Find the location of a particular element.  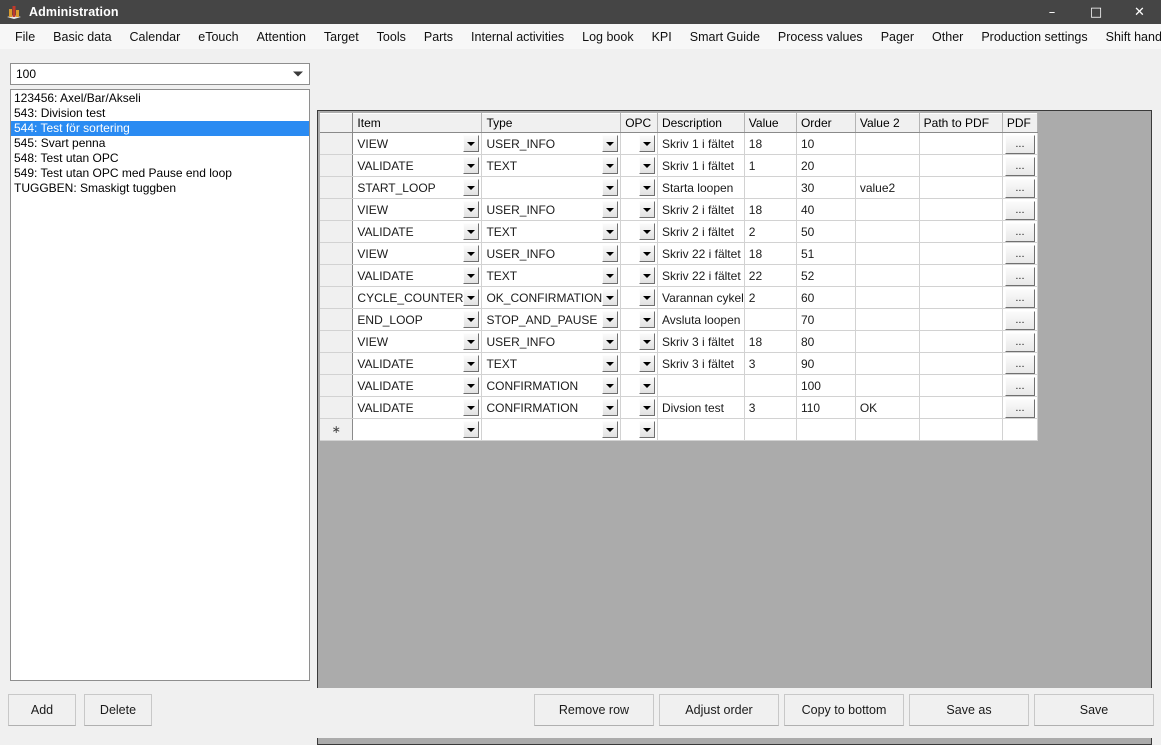

new-cell-type is located at coordinates (551, 429).